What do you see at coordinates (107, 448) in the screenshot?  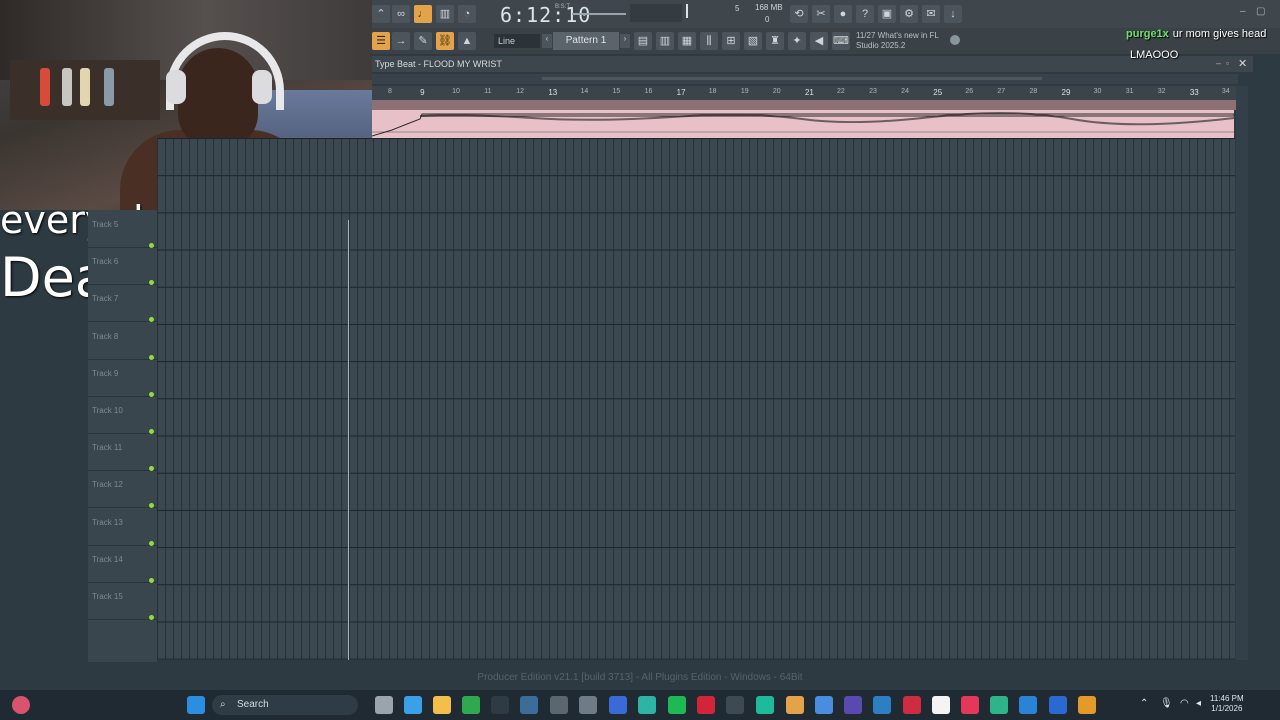 I see `track-label: Track 11` at bounding box center [107, 448].